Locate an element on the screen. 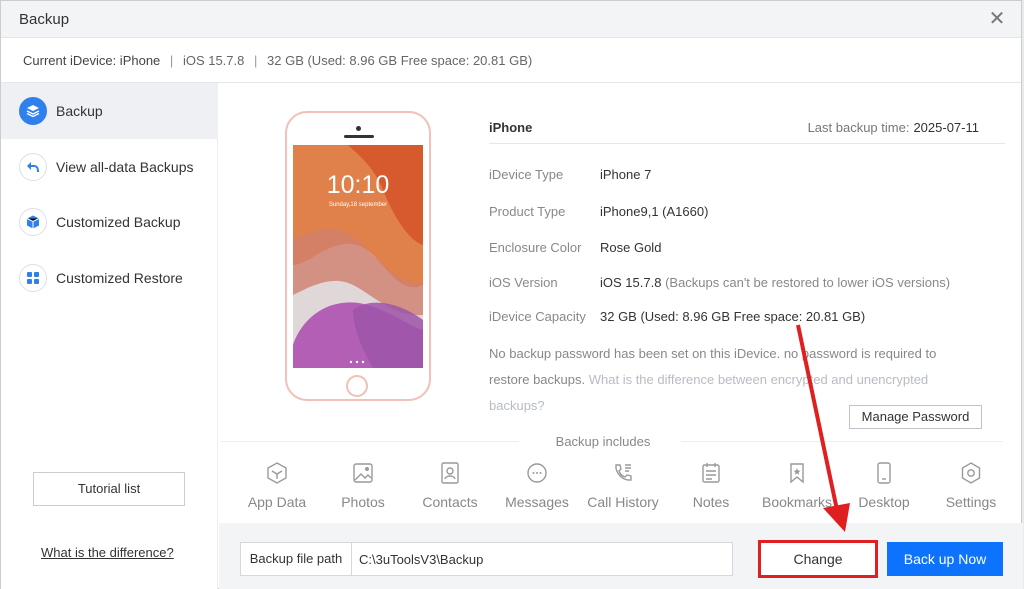 The width and height of the screenshot is (1024, 589). sidebar-item-customized-backup: Customized Backup is located at coordinates (109, 222).